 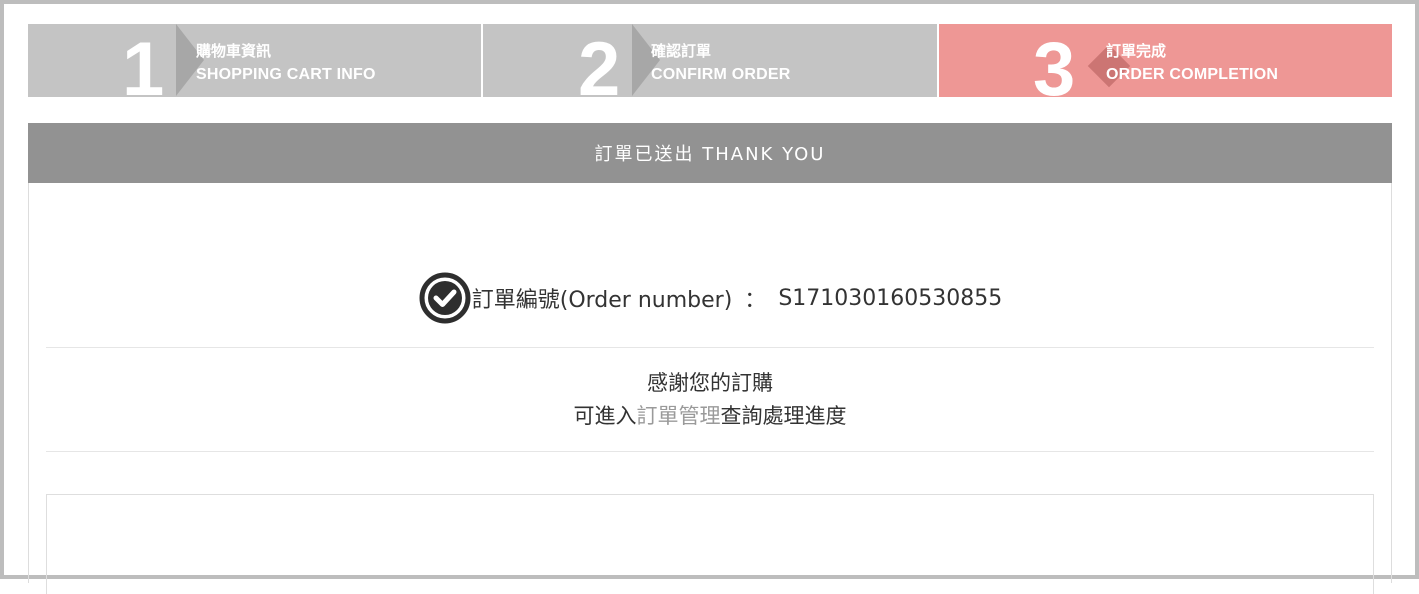 What do you see at coordinates (721, 74) in the screenshot?
I see `step-title-en: CONFIRM ORDER` at bounding box center [721, 74].